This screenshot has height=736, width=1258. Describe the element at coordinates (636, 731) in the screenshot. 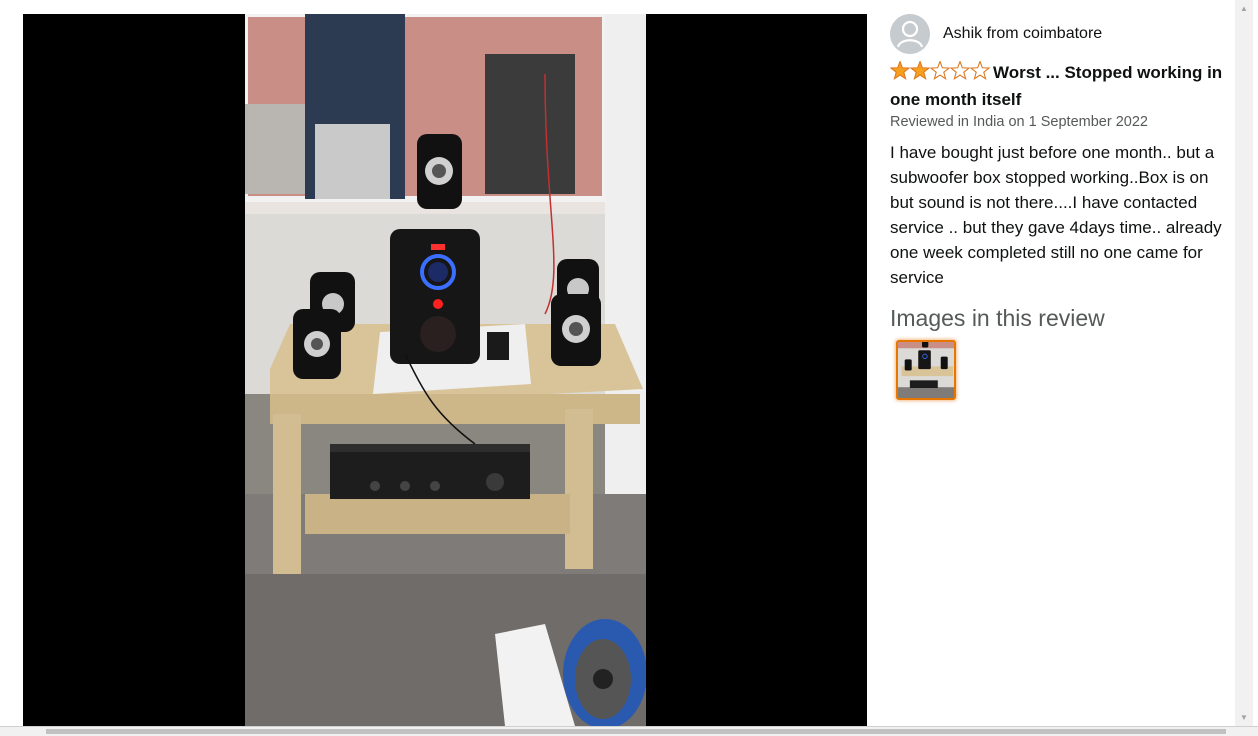

I see `horizontal-scrollbar-thumb` at that location.